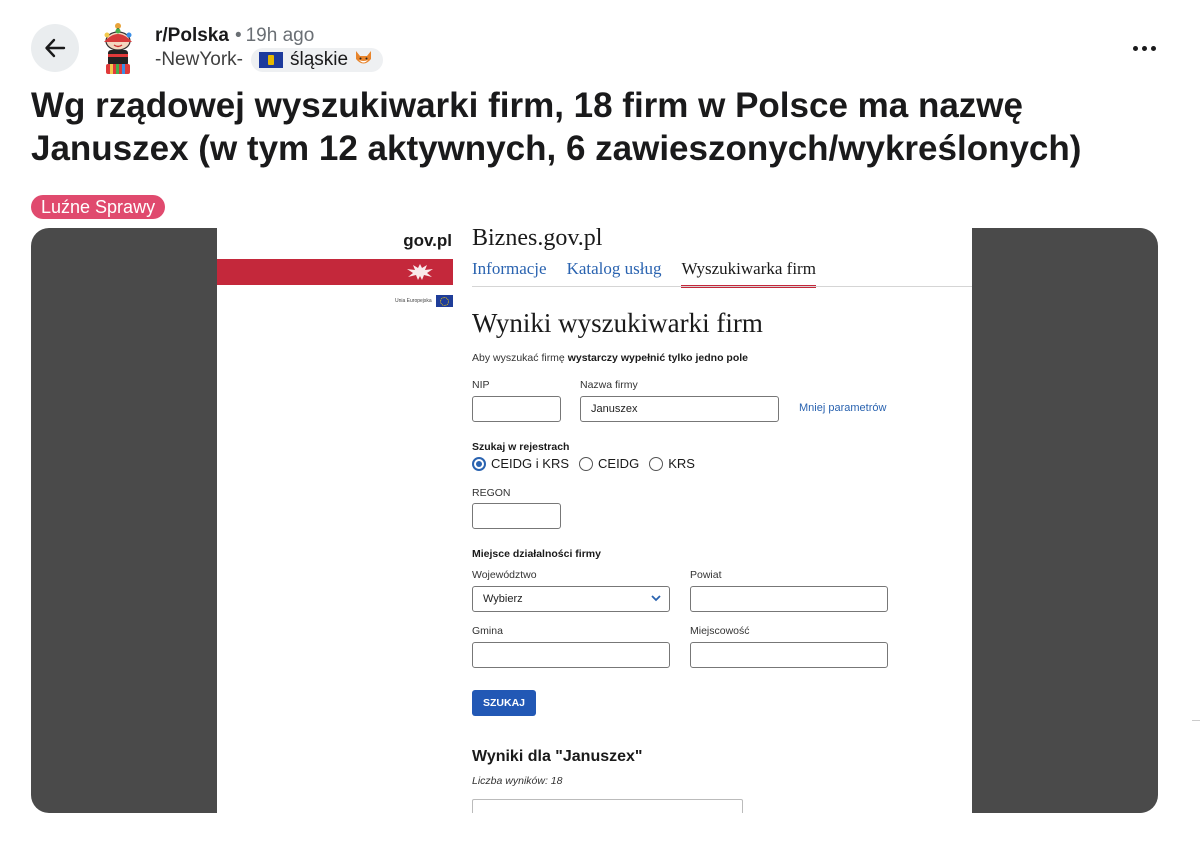 This screenshot has height=849, width=1200. I want to click on user-flair: śląskie, so click(317, 60).